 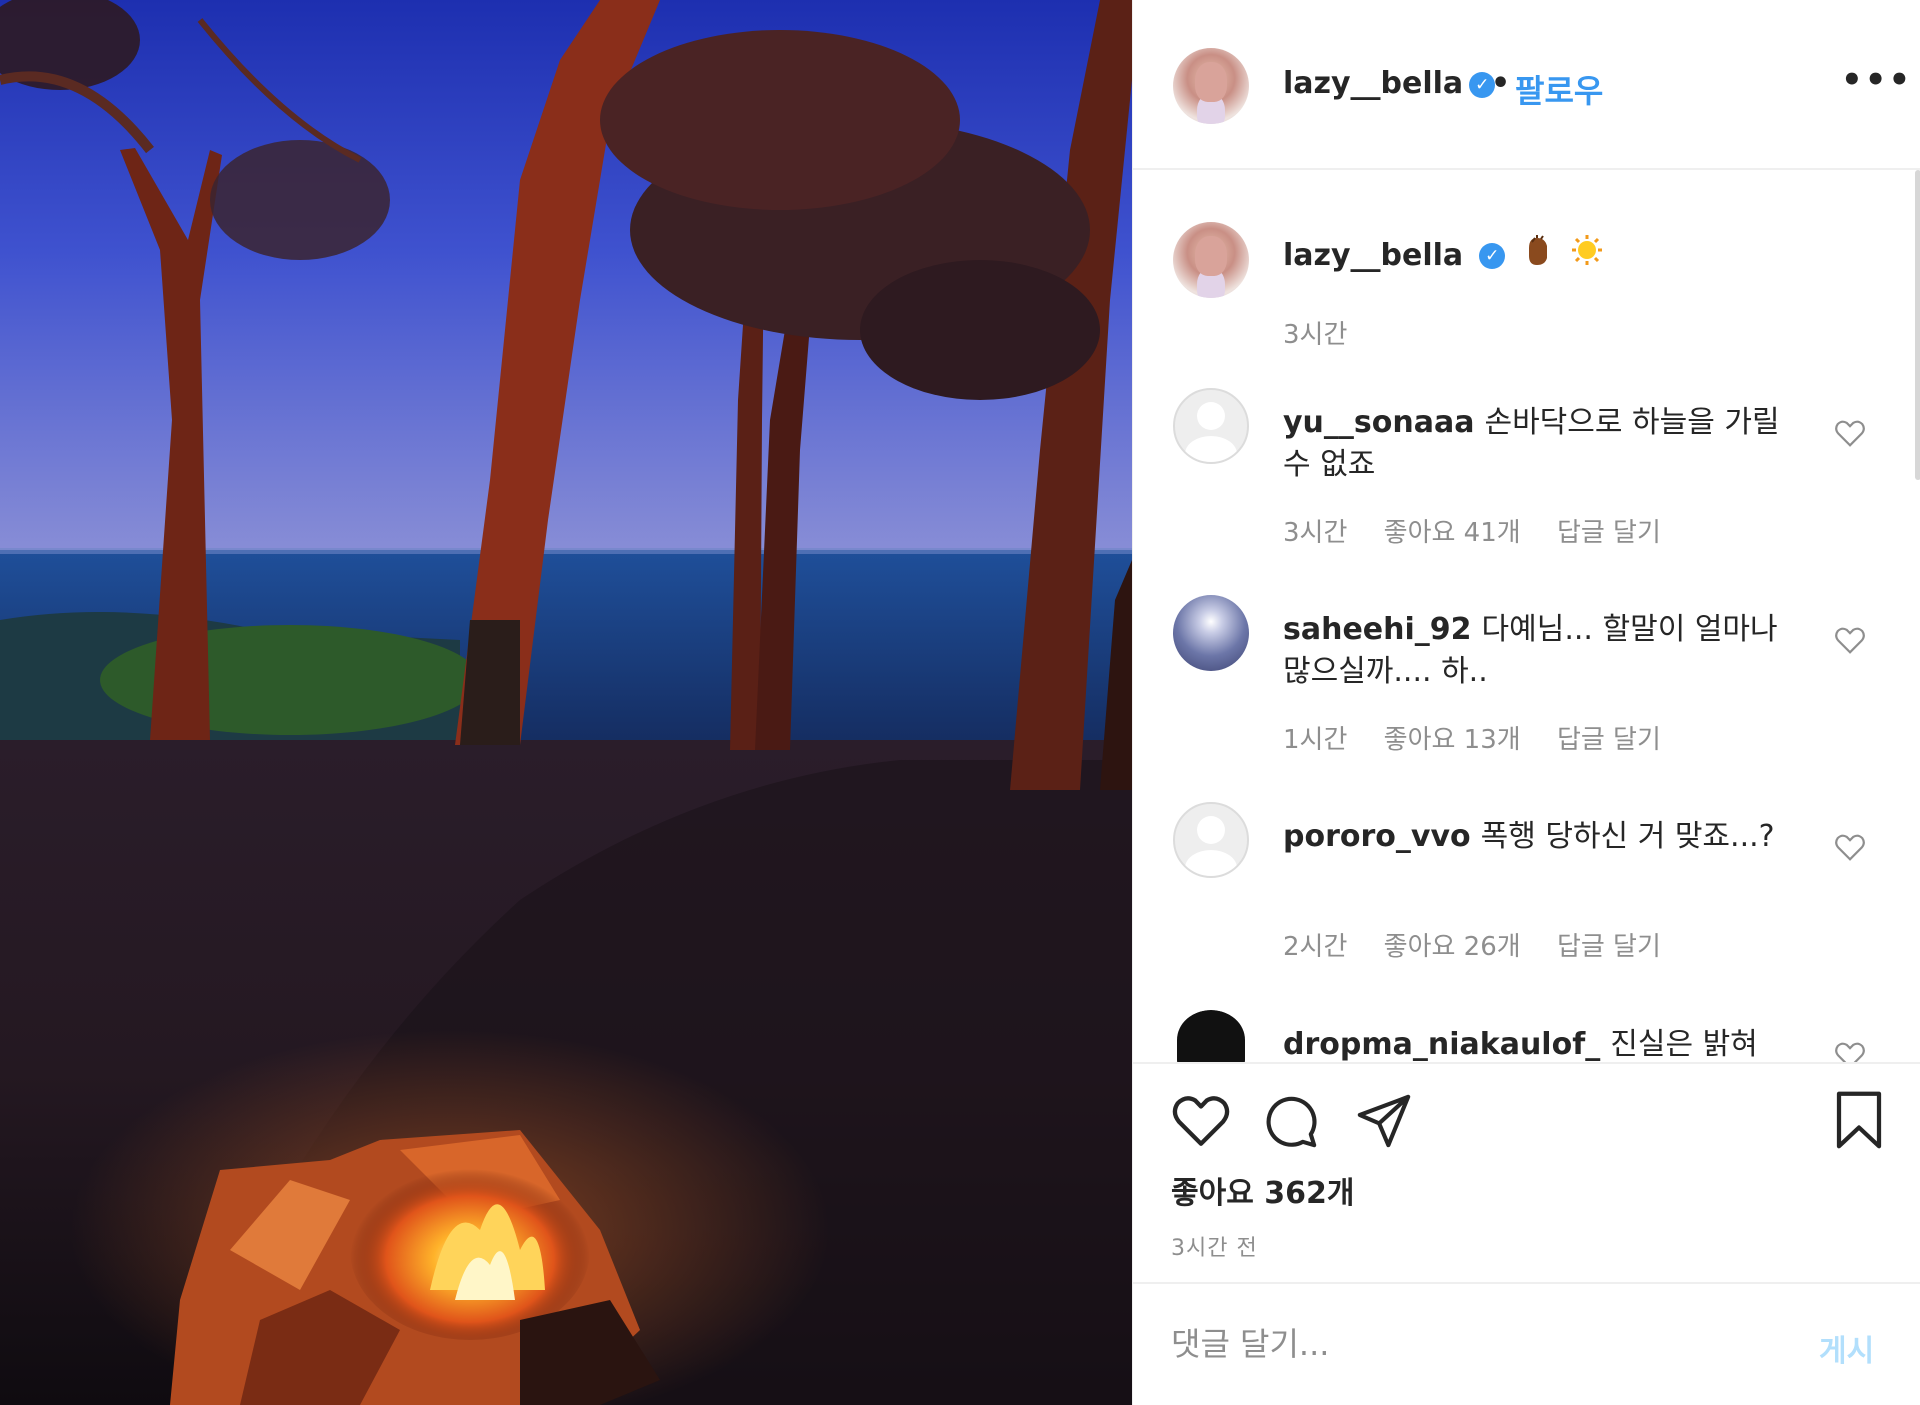 I want to click on comment-likes: 좋아요 41개, so click(x=1452, y=533).